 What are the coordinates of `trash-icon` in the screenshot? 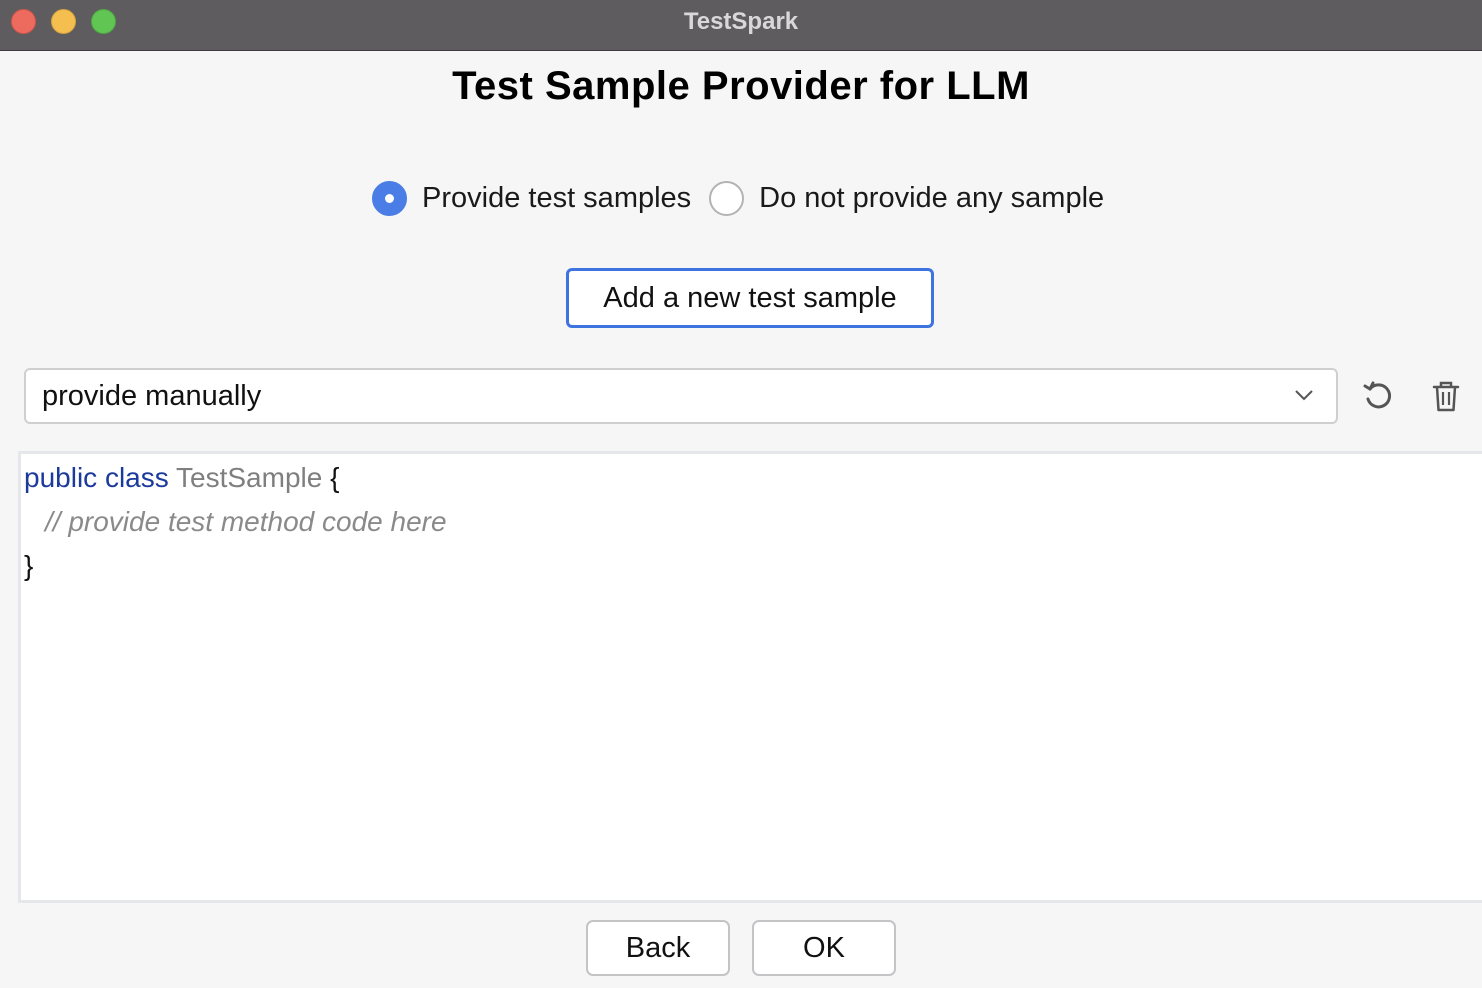 It's located at (1446, 396).